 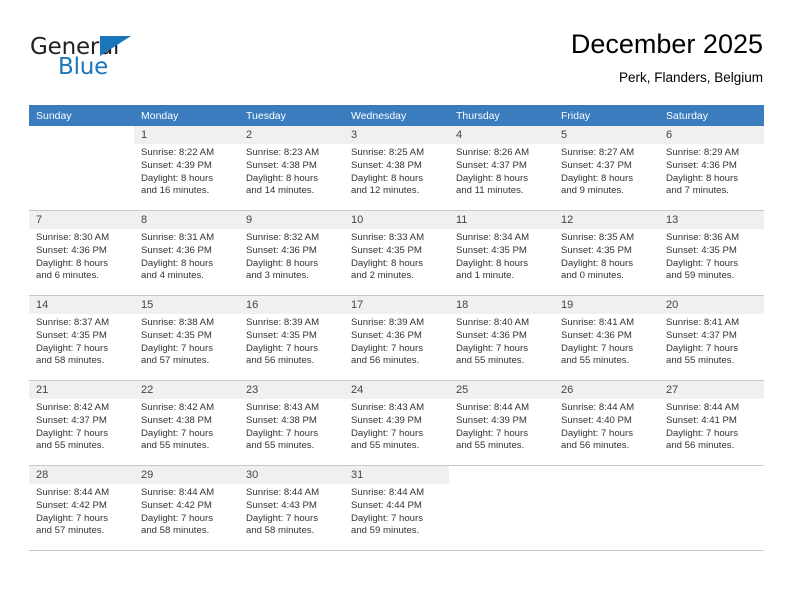 What do you see at coordinates (283, 237) in the screenshot?
I see `sunrise-time: Sunrise: 8:32 AM` at bounding box center [283, 237].